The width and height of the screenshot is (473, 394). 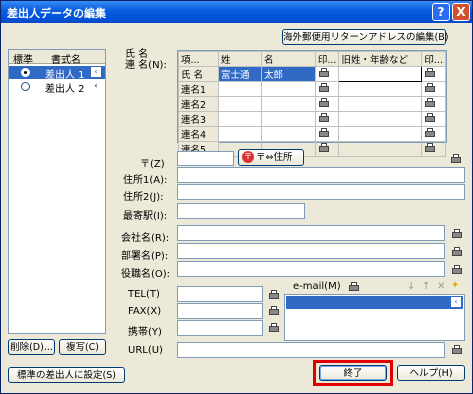 I want to click on department-input, so click(x=311, y=251).